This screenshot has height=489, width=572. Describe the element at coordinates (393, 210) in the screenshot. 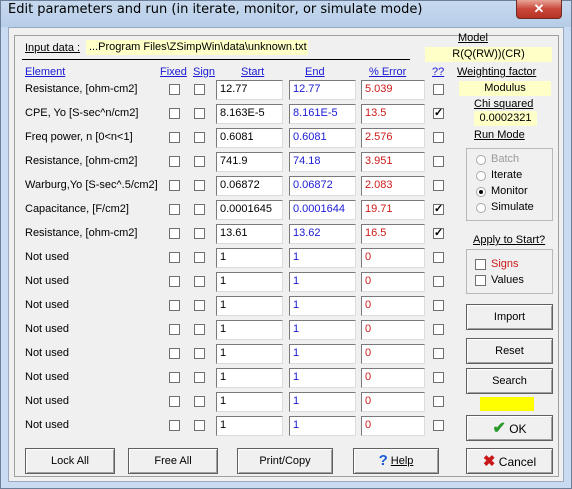

I see `row-error-input: 19.71` at that location.